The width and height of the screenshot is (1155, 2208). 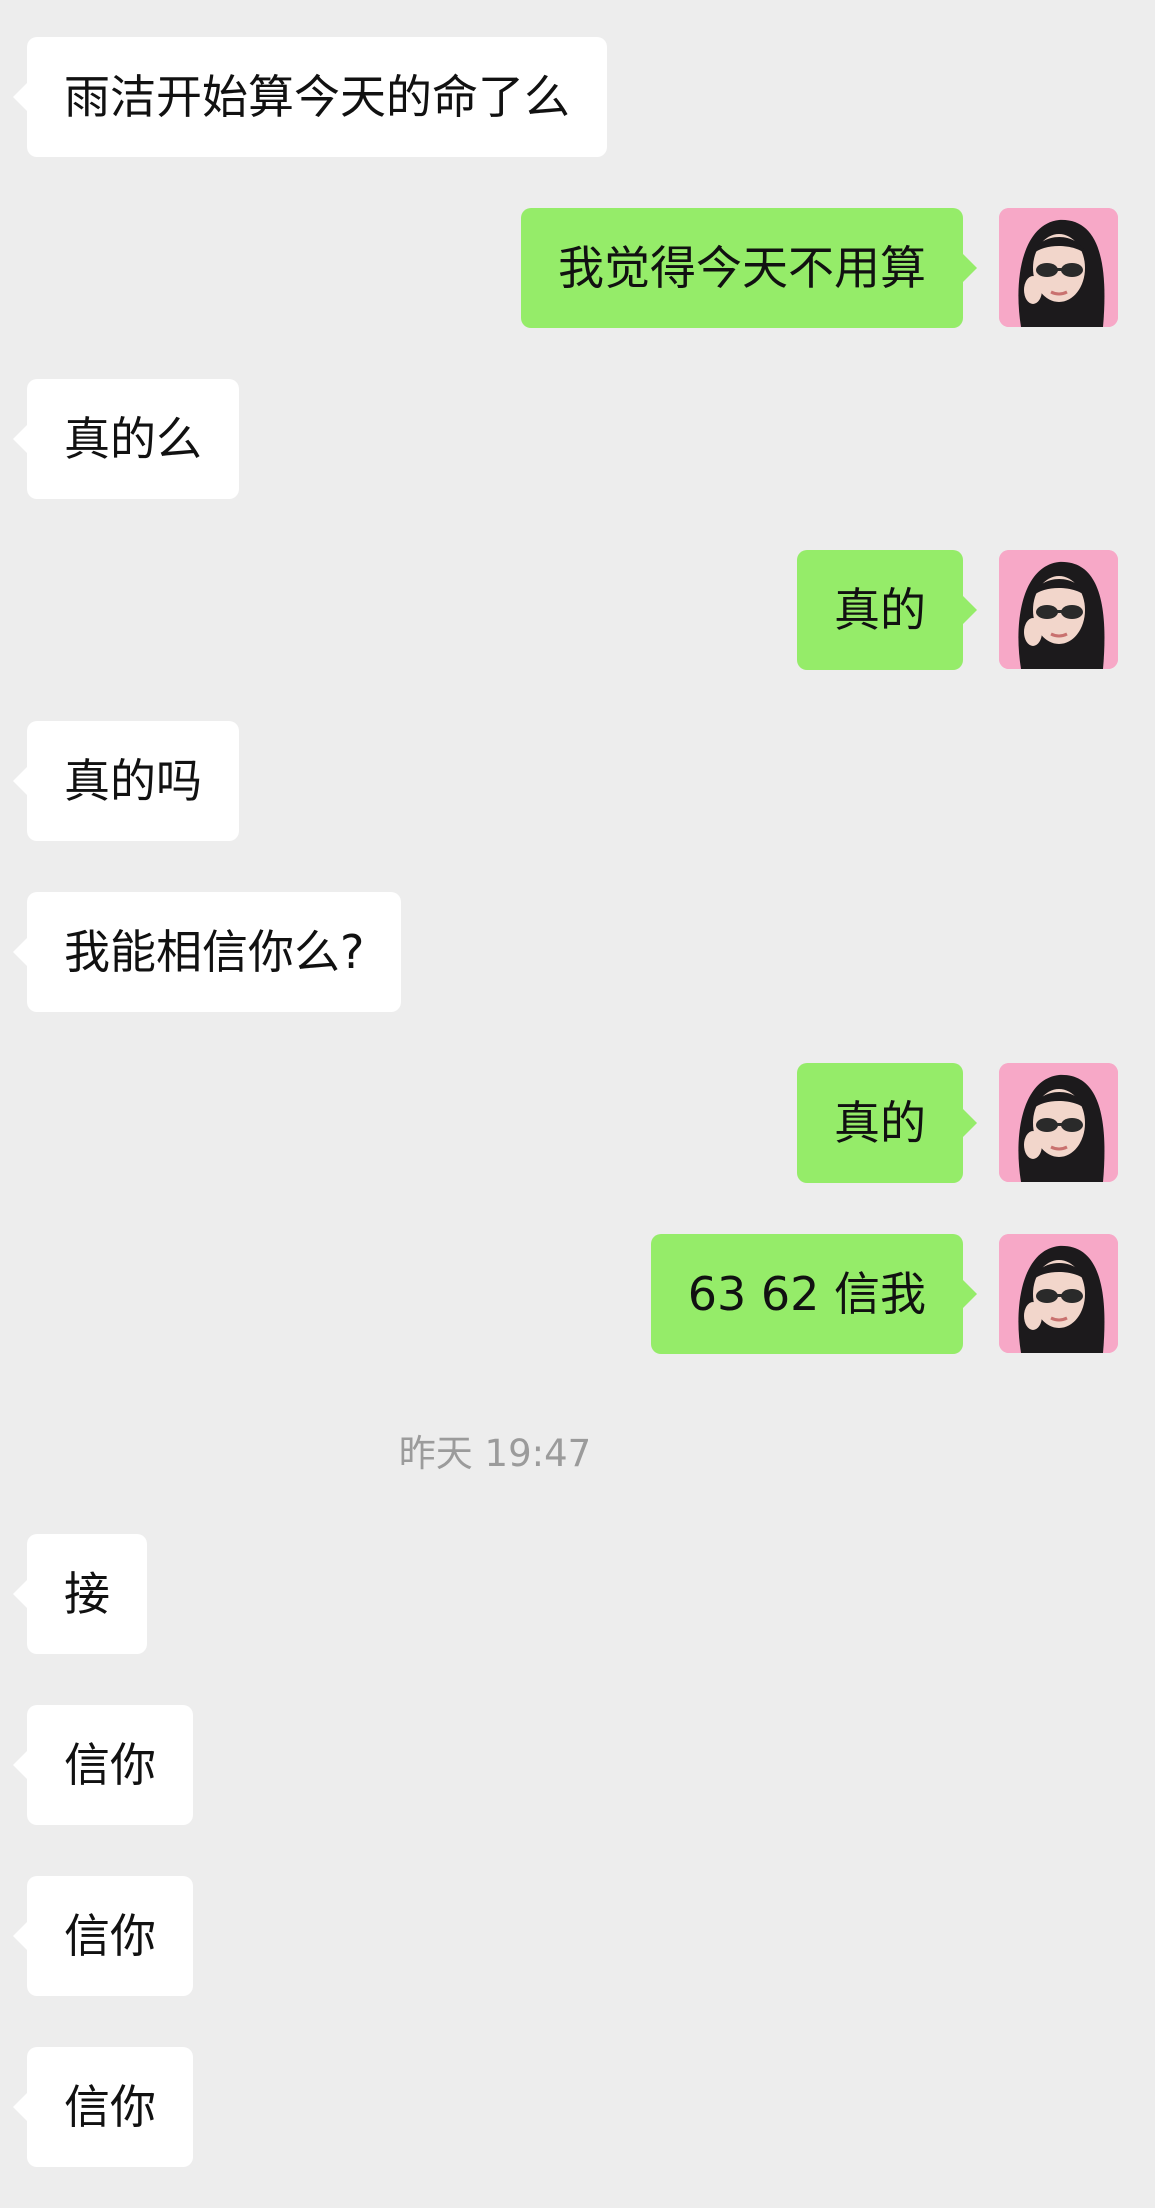 I want to click on incoming-message-bubble: 雨洁开始算今天的命了么, so click(x=310, y=97).